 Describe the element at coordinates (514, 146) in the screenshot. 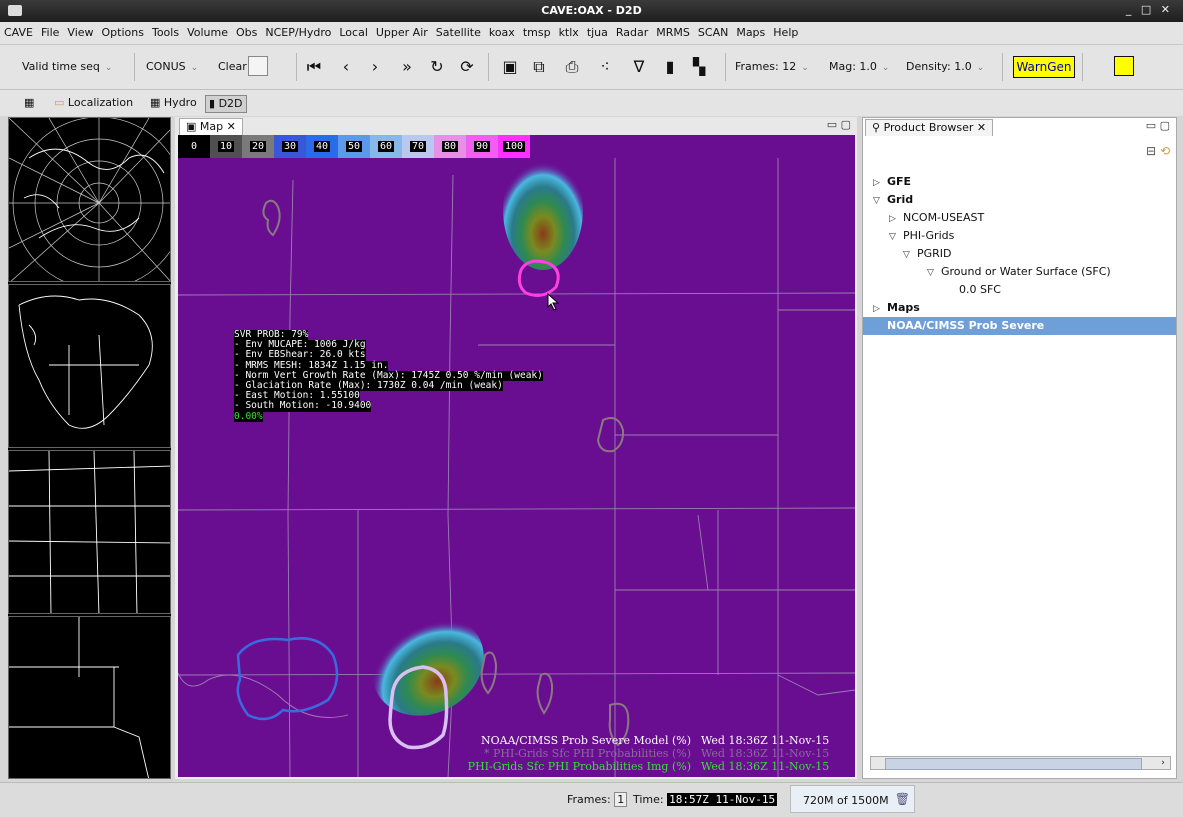

I see `colorbar-entry: 100` at that location.